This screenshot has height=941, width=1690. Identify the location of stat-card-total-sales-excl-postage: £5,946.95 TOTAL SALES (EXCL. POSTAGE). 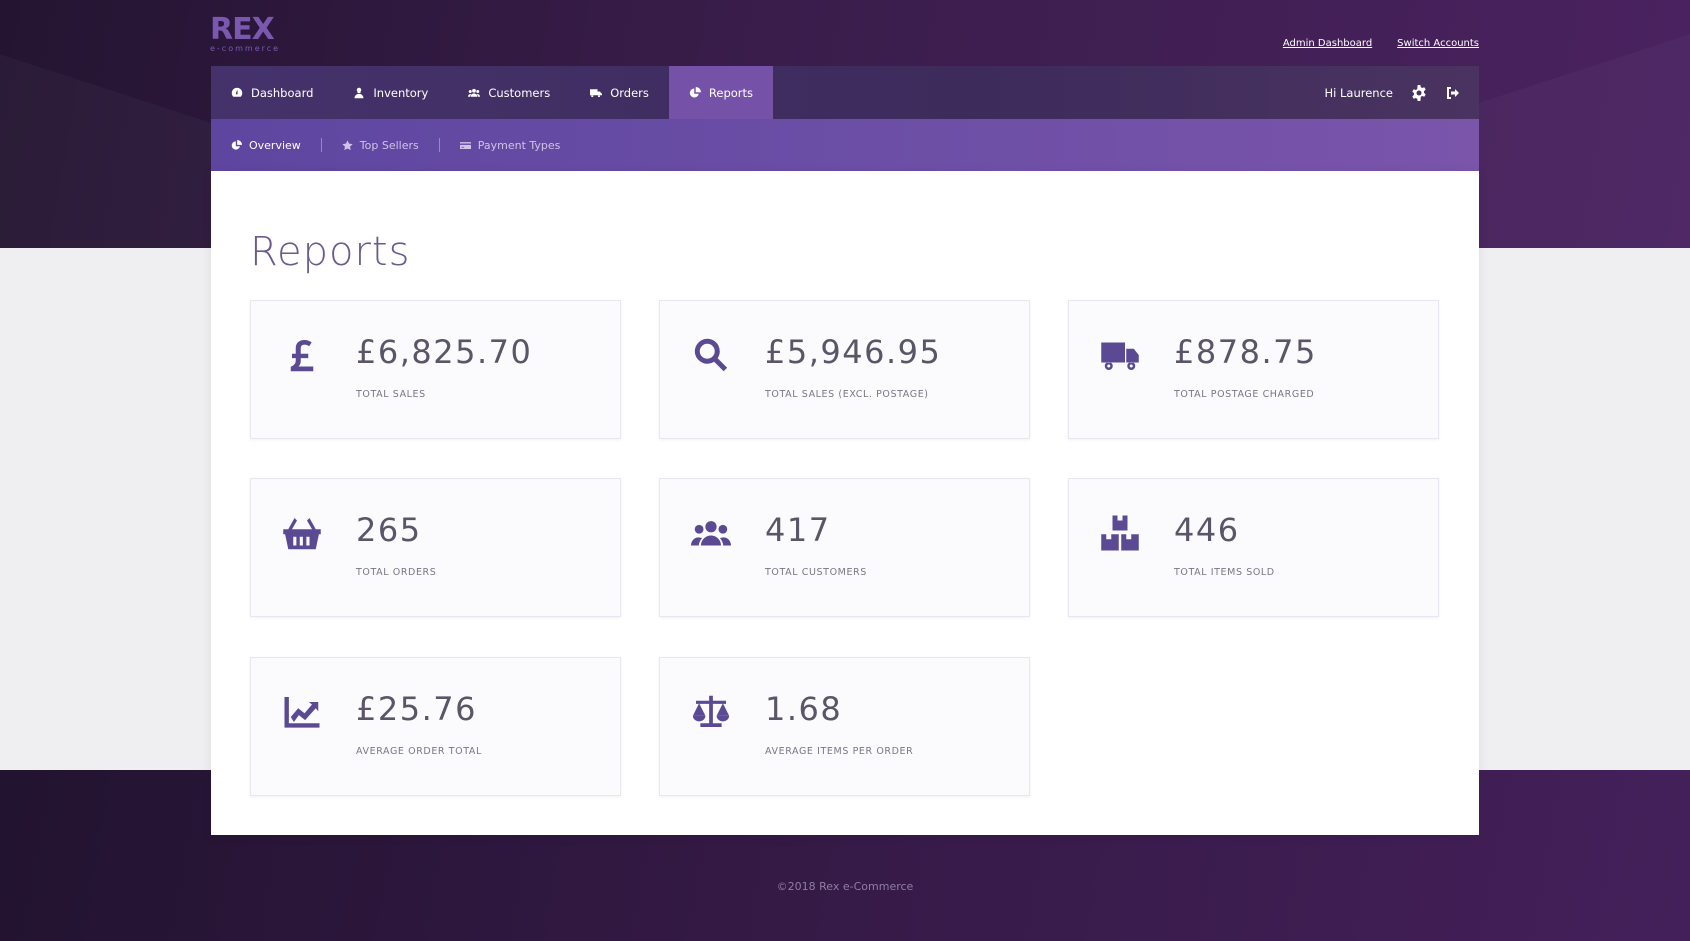
(844, 369).